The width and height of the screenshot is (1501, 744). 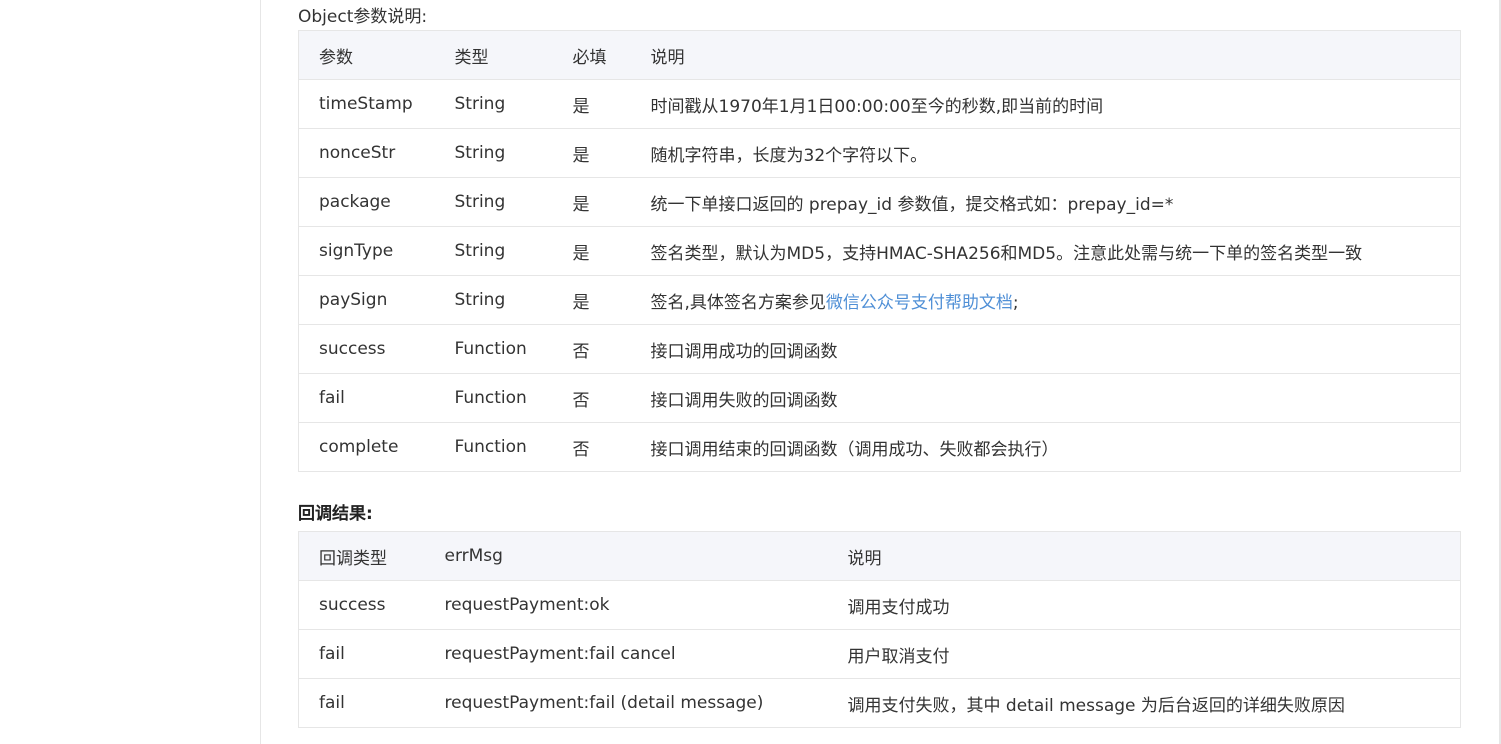 I want to click on table-row: fail Function 否 接口调用失败的回调函数, so click(x=879, y=398).